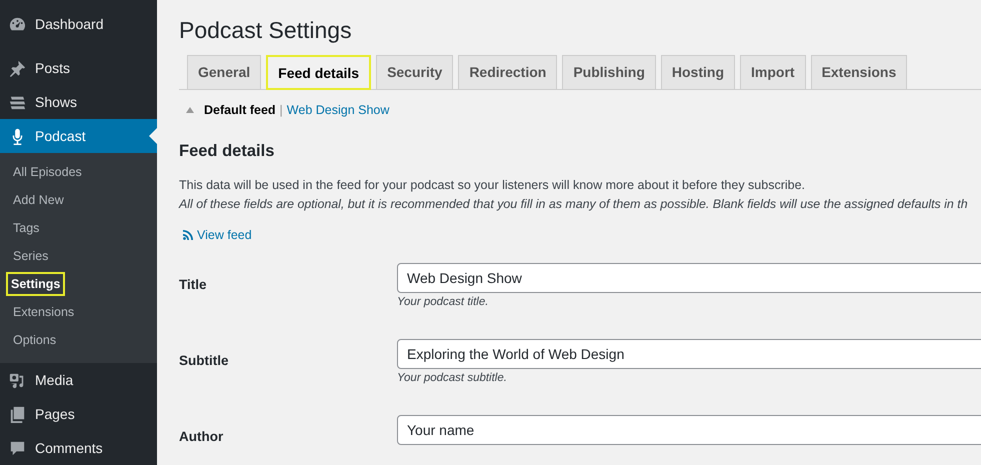 This screenshot has width=981, height=465. Describe the element at coordinates (17, 68) in the screenshot. I see `pushpin-icon` at that location.